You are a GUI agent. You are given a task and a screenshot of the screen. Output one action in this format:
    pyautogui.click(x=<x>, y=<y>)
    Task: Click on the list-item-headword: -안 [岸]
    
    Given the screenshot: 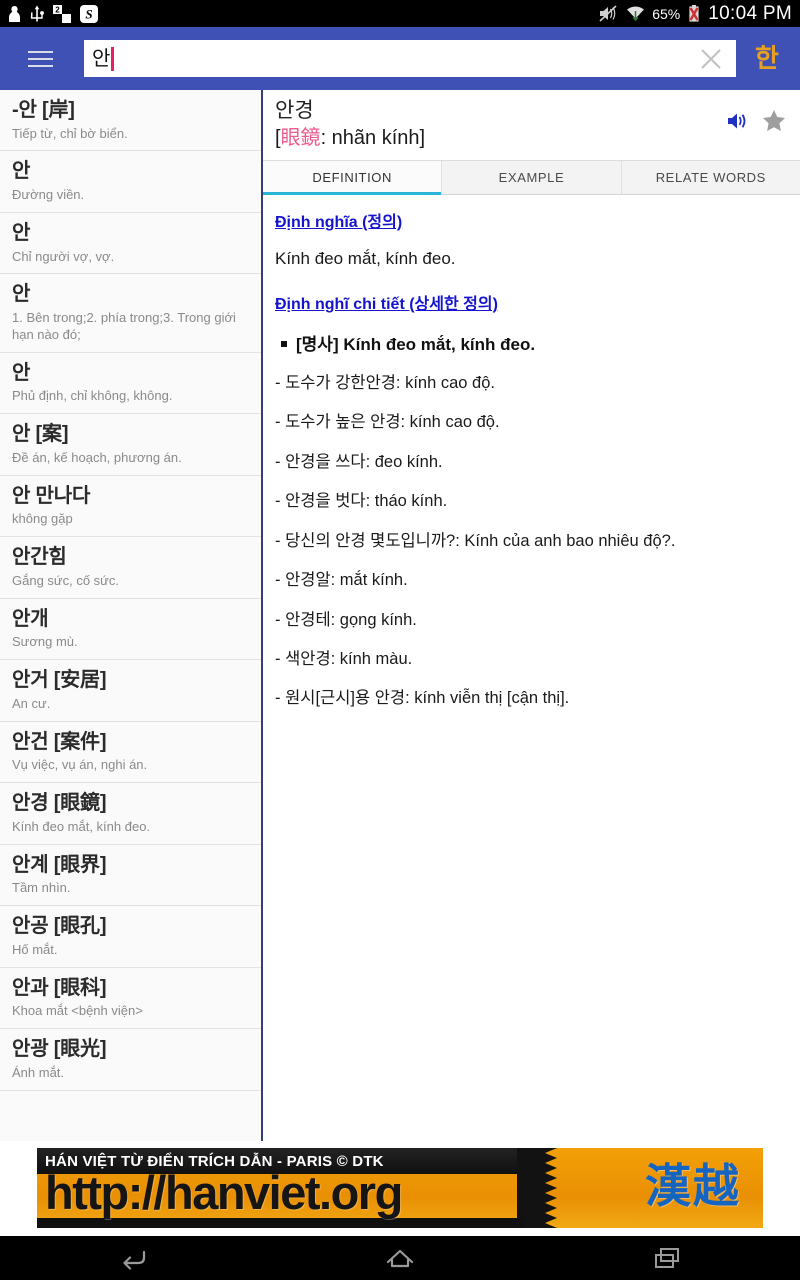 What is the action you would take?
    pyautogui.click(x=43, y=110)
    